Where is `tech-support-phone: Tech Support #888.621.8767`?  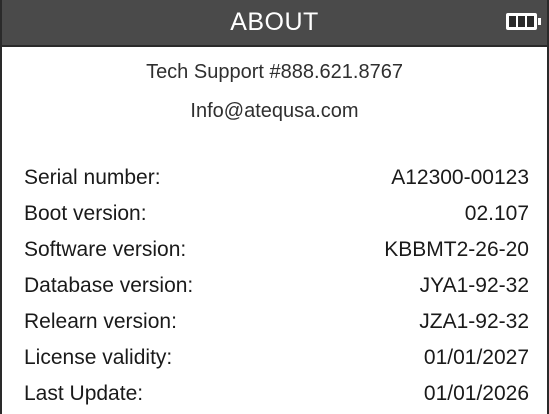 tech-support-phone: Tech Support #888.621.8767 is located at coordinates (274, 72).